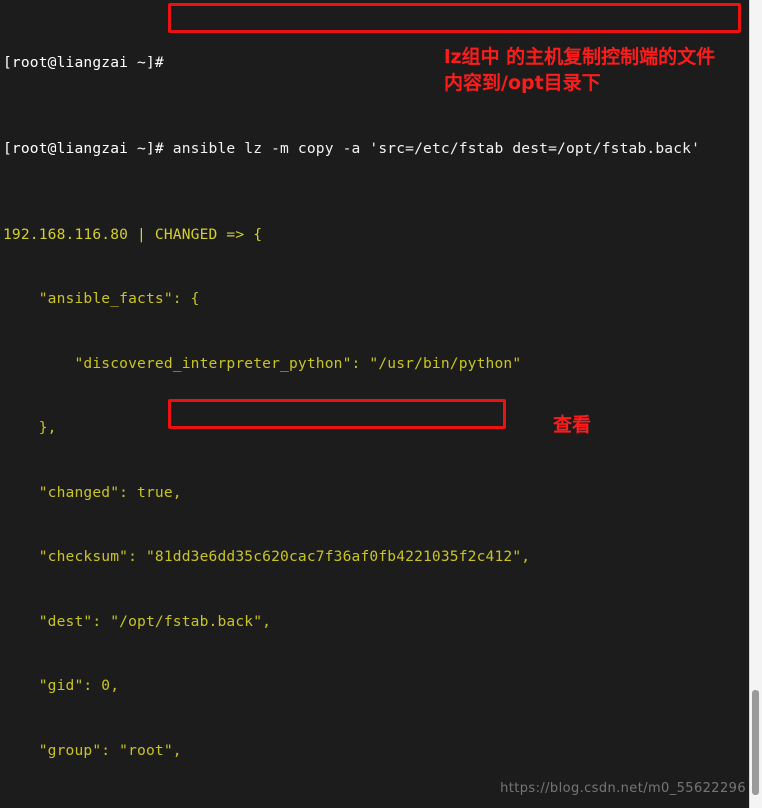 The height and width of the screenshot is (808, 762). I want to click on terminal-line: "group": "root",, so click(375, 751).